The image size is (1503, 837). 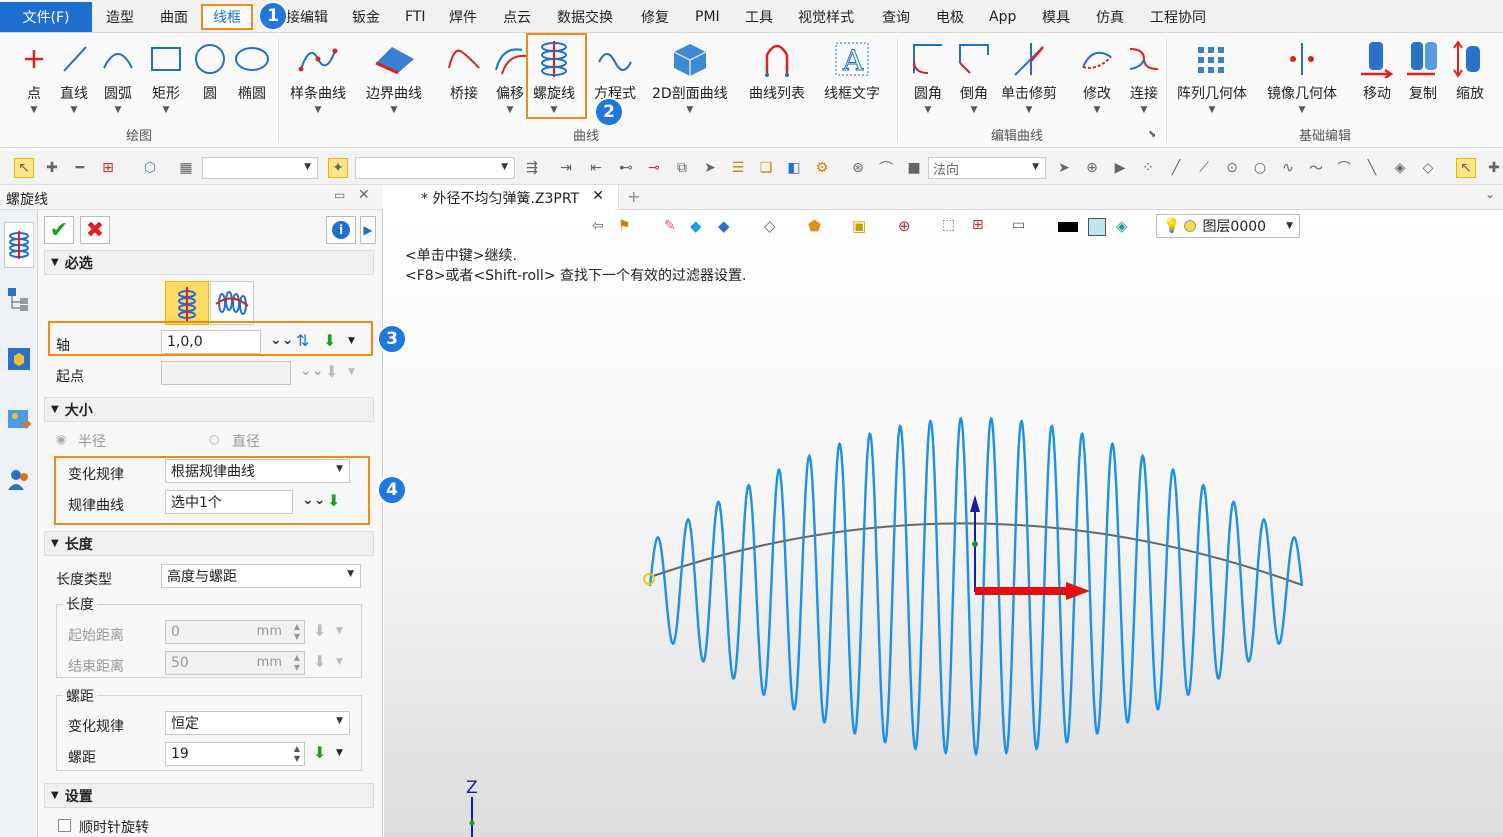 What do you see at coordinates (950, 17) in the screenshot?
I see `menu-electrode: 电极` at bounding box center [950, 17].